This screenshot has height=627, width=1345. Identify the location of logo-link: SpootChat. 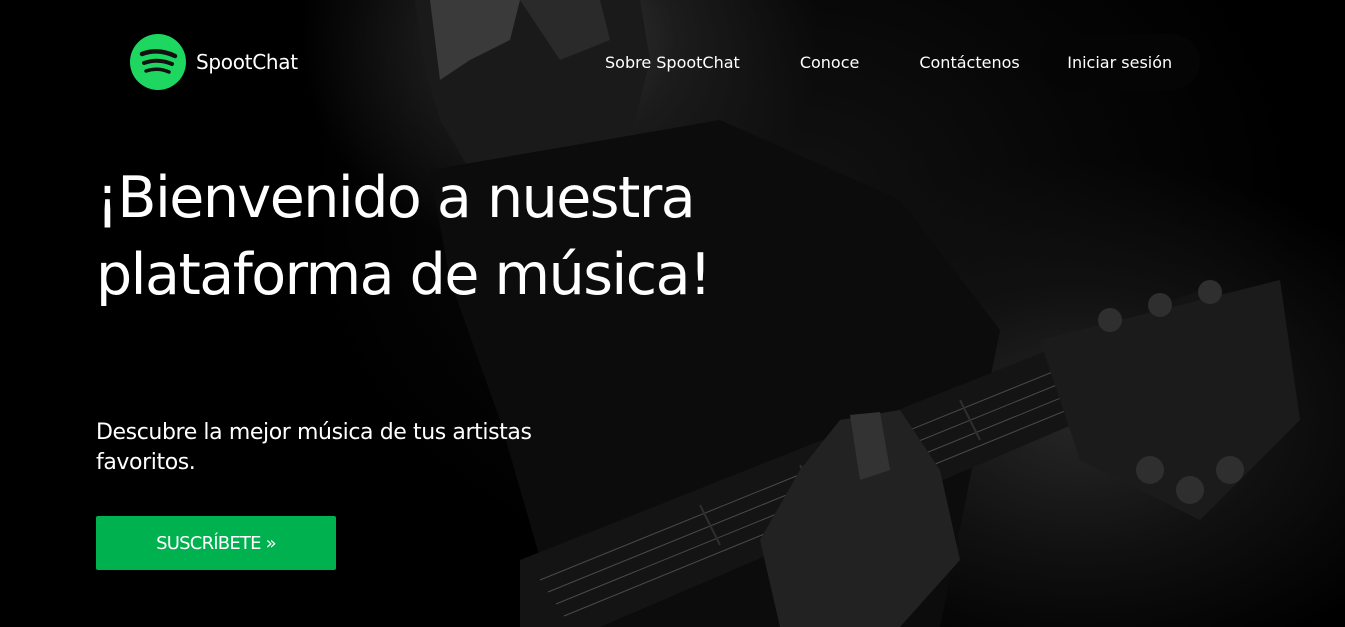
(214, 62).